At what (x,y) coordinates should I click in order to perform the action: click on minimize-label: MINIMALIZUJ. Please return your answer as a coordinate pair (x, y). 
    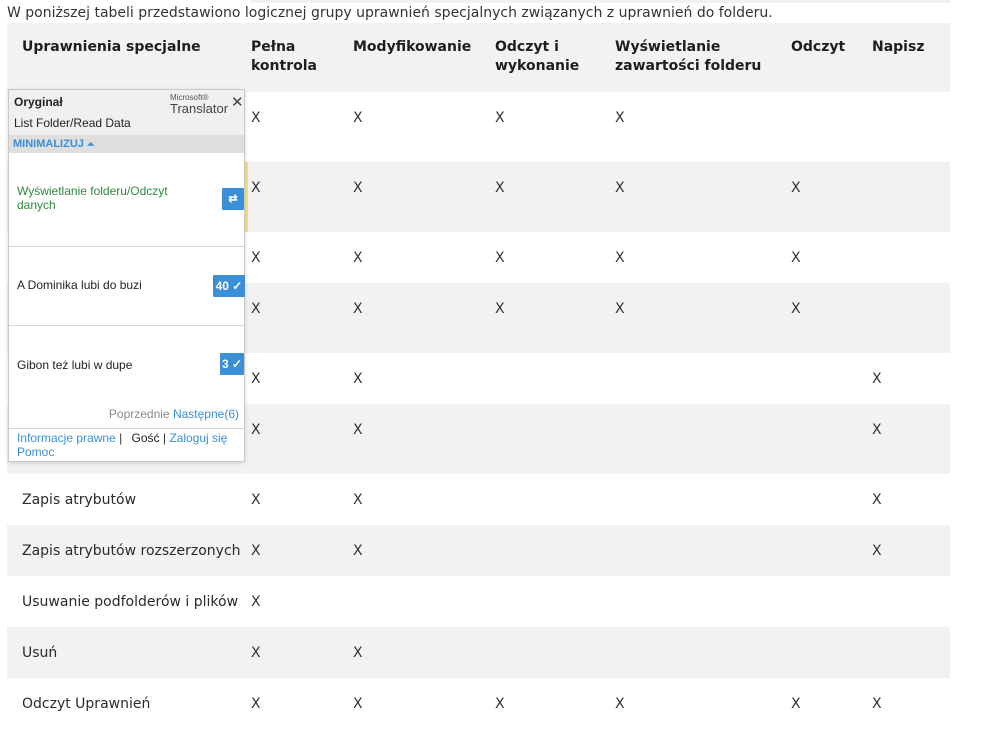
    Looking at the image, I should click on (48, 144).